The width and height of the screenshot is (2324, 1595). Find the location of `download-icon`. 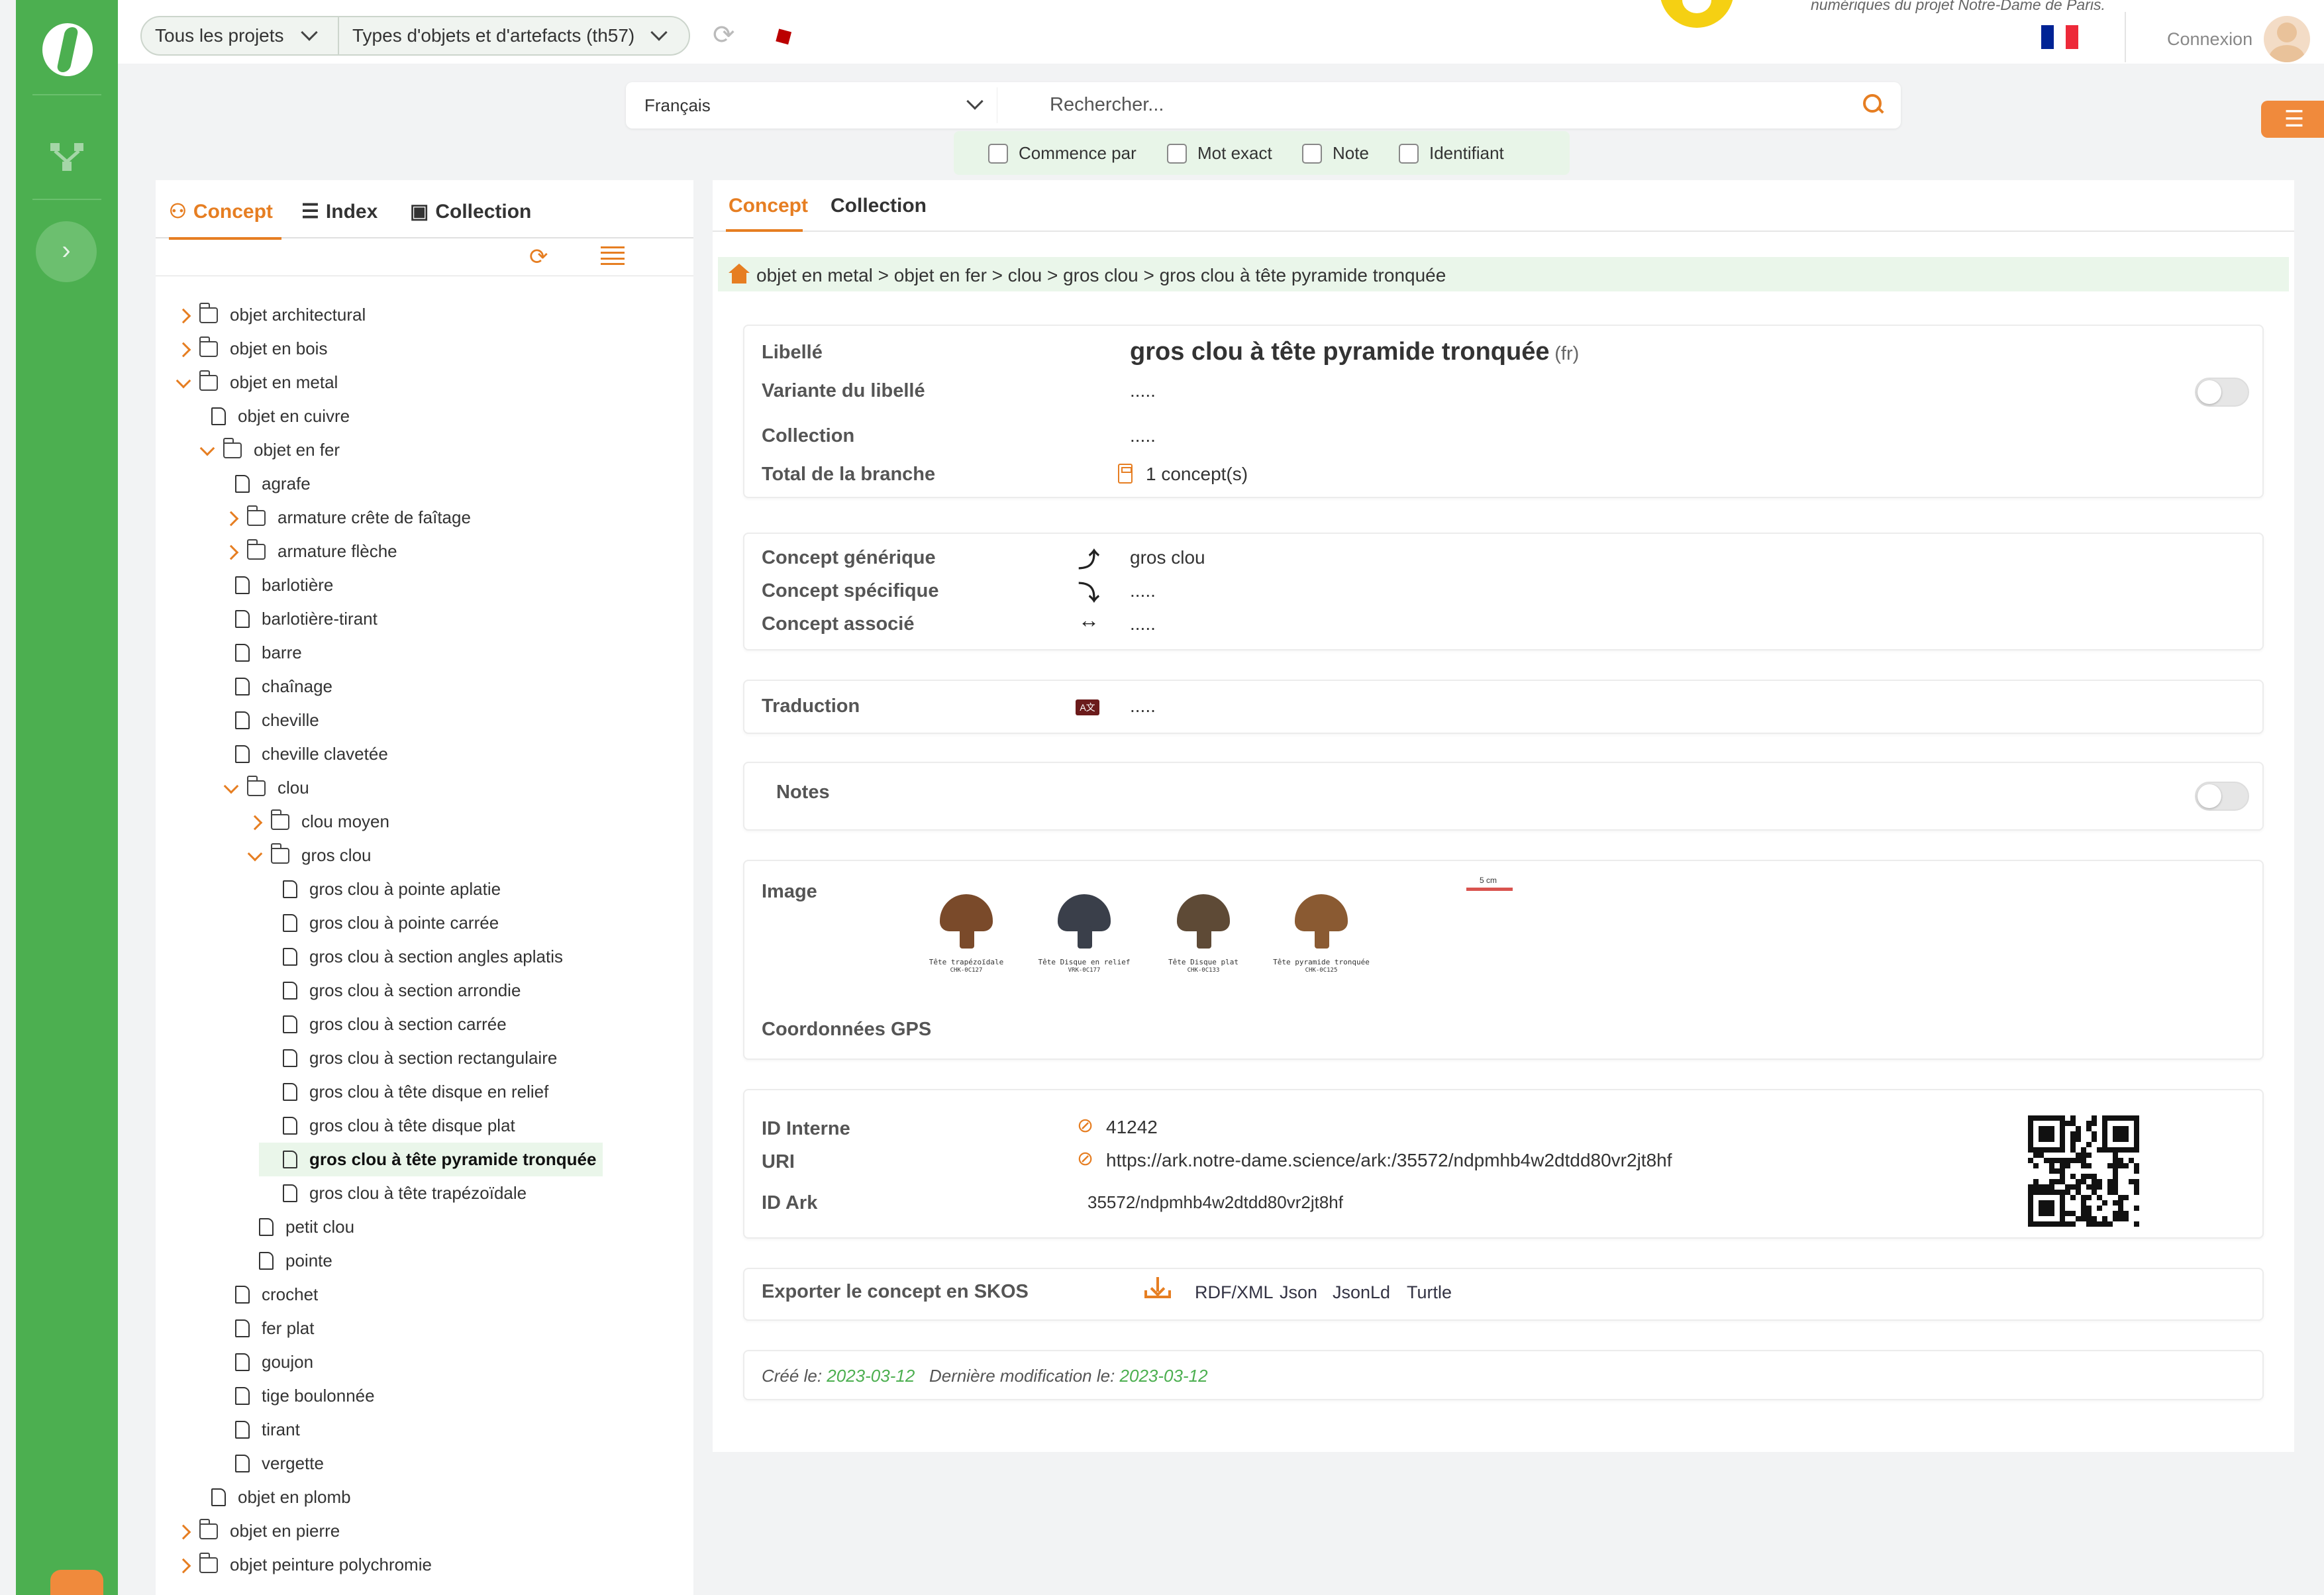

download-icon is located at coordinates (1157, 1289).